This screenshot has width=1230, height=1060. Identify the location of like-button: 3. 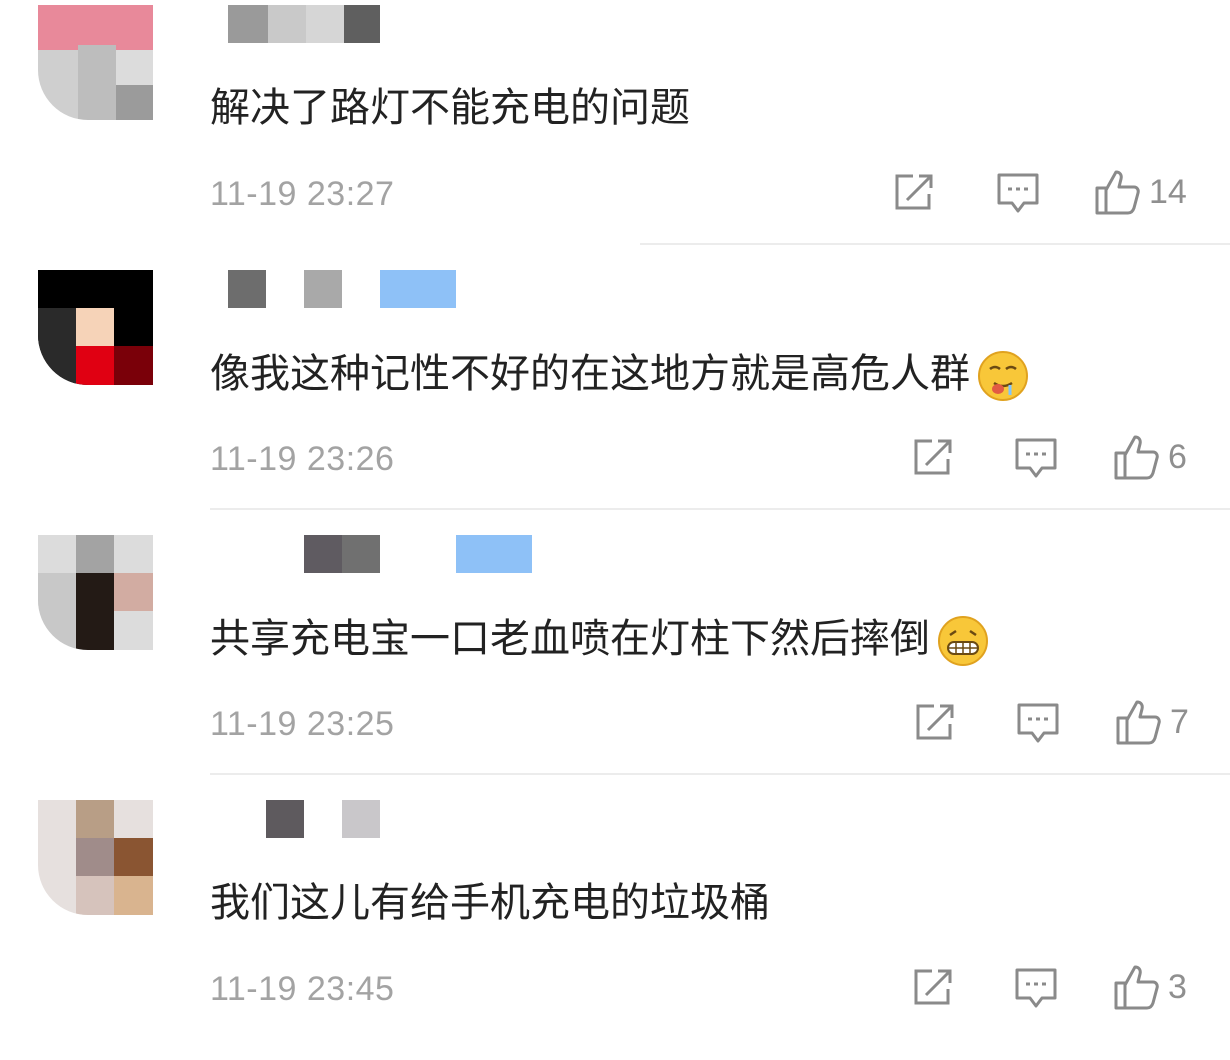
(1149, 987).